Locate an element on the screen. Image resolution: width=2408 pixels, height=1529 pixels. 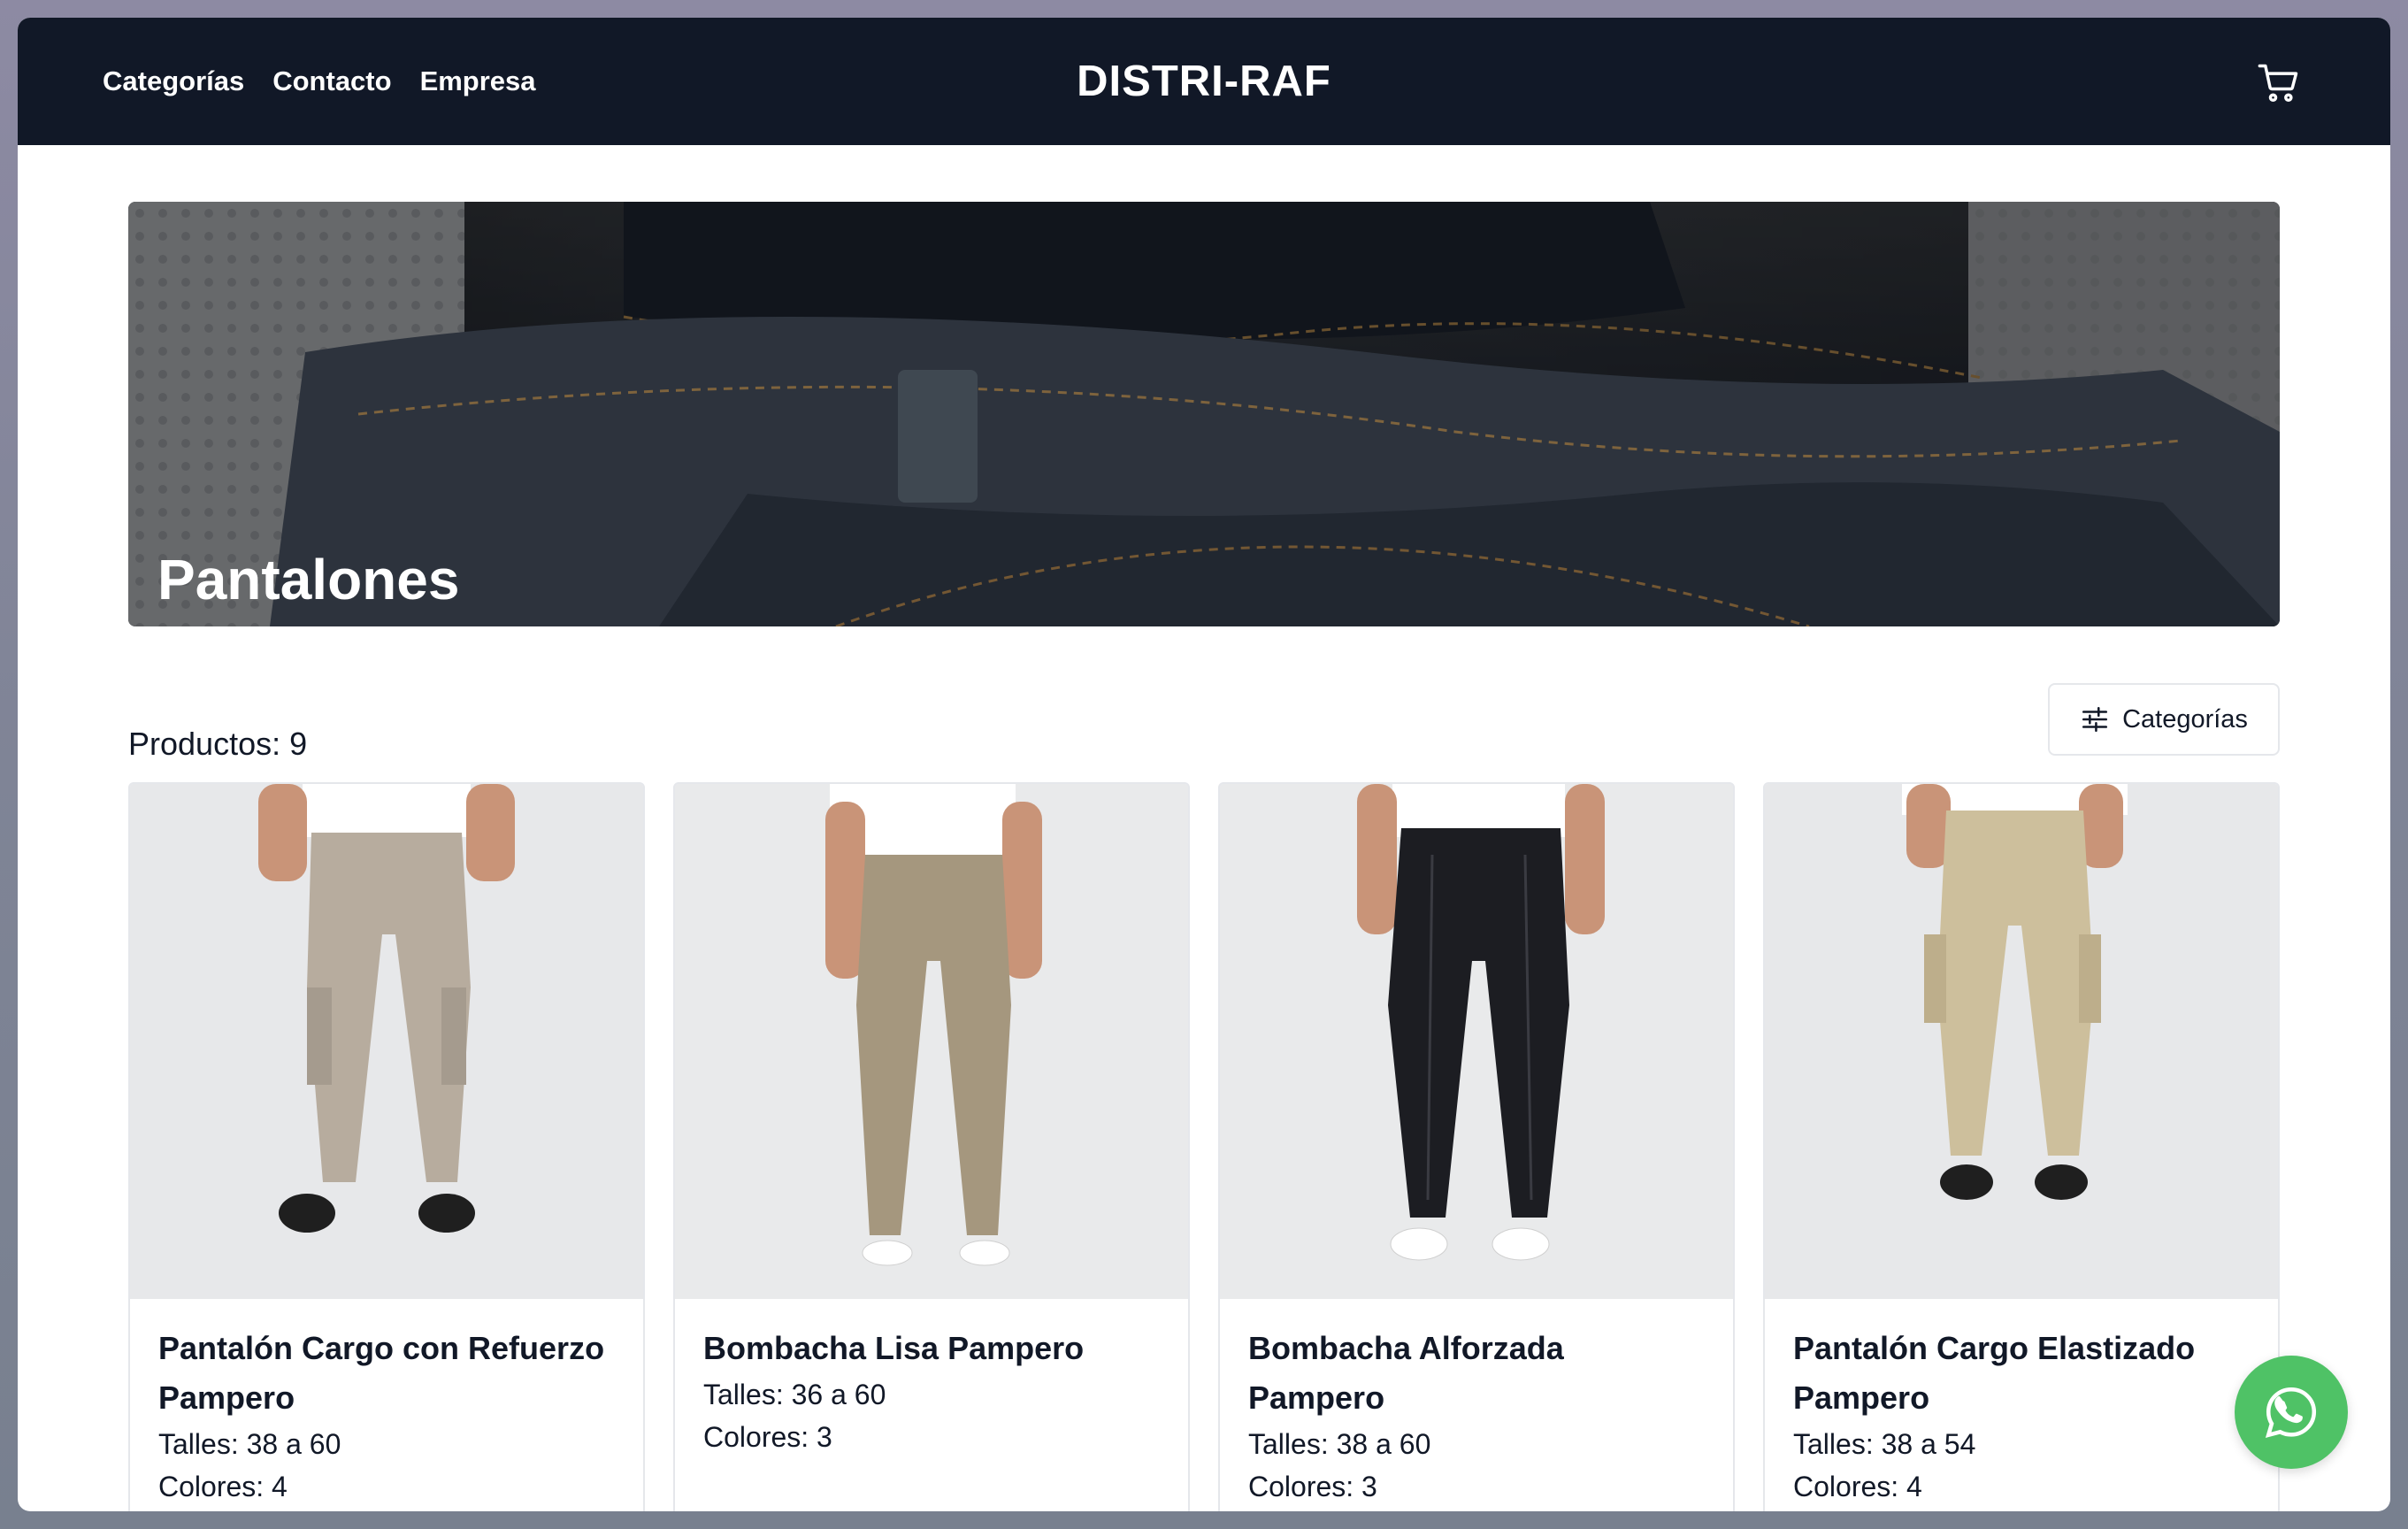
product-count: Productos: 9 is located at coordinates (218, 744).